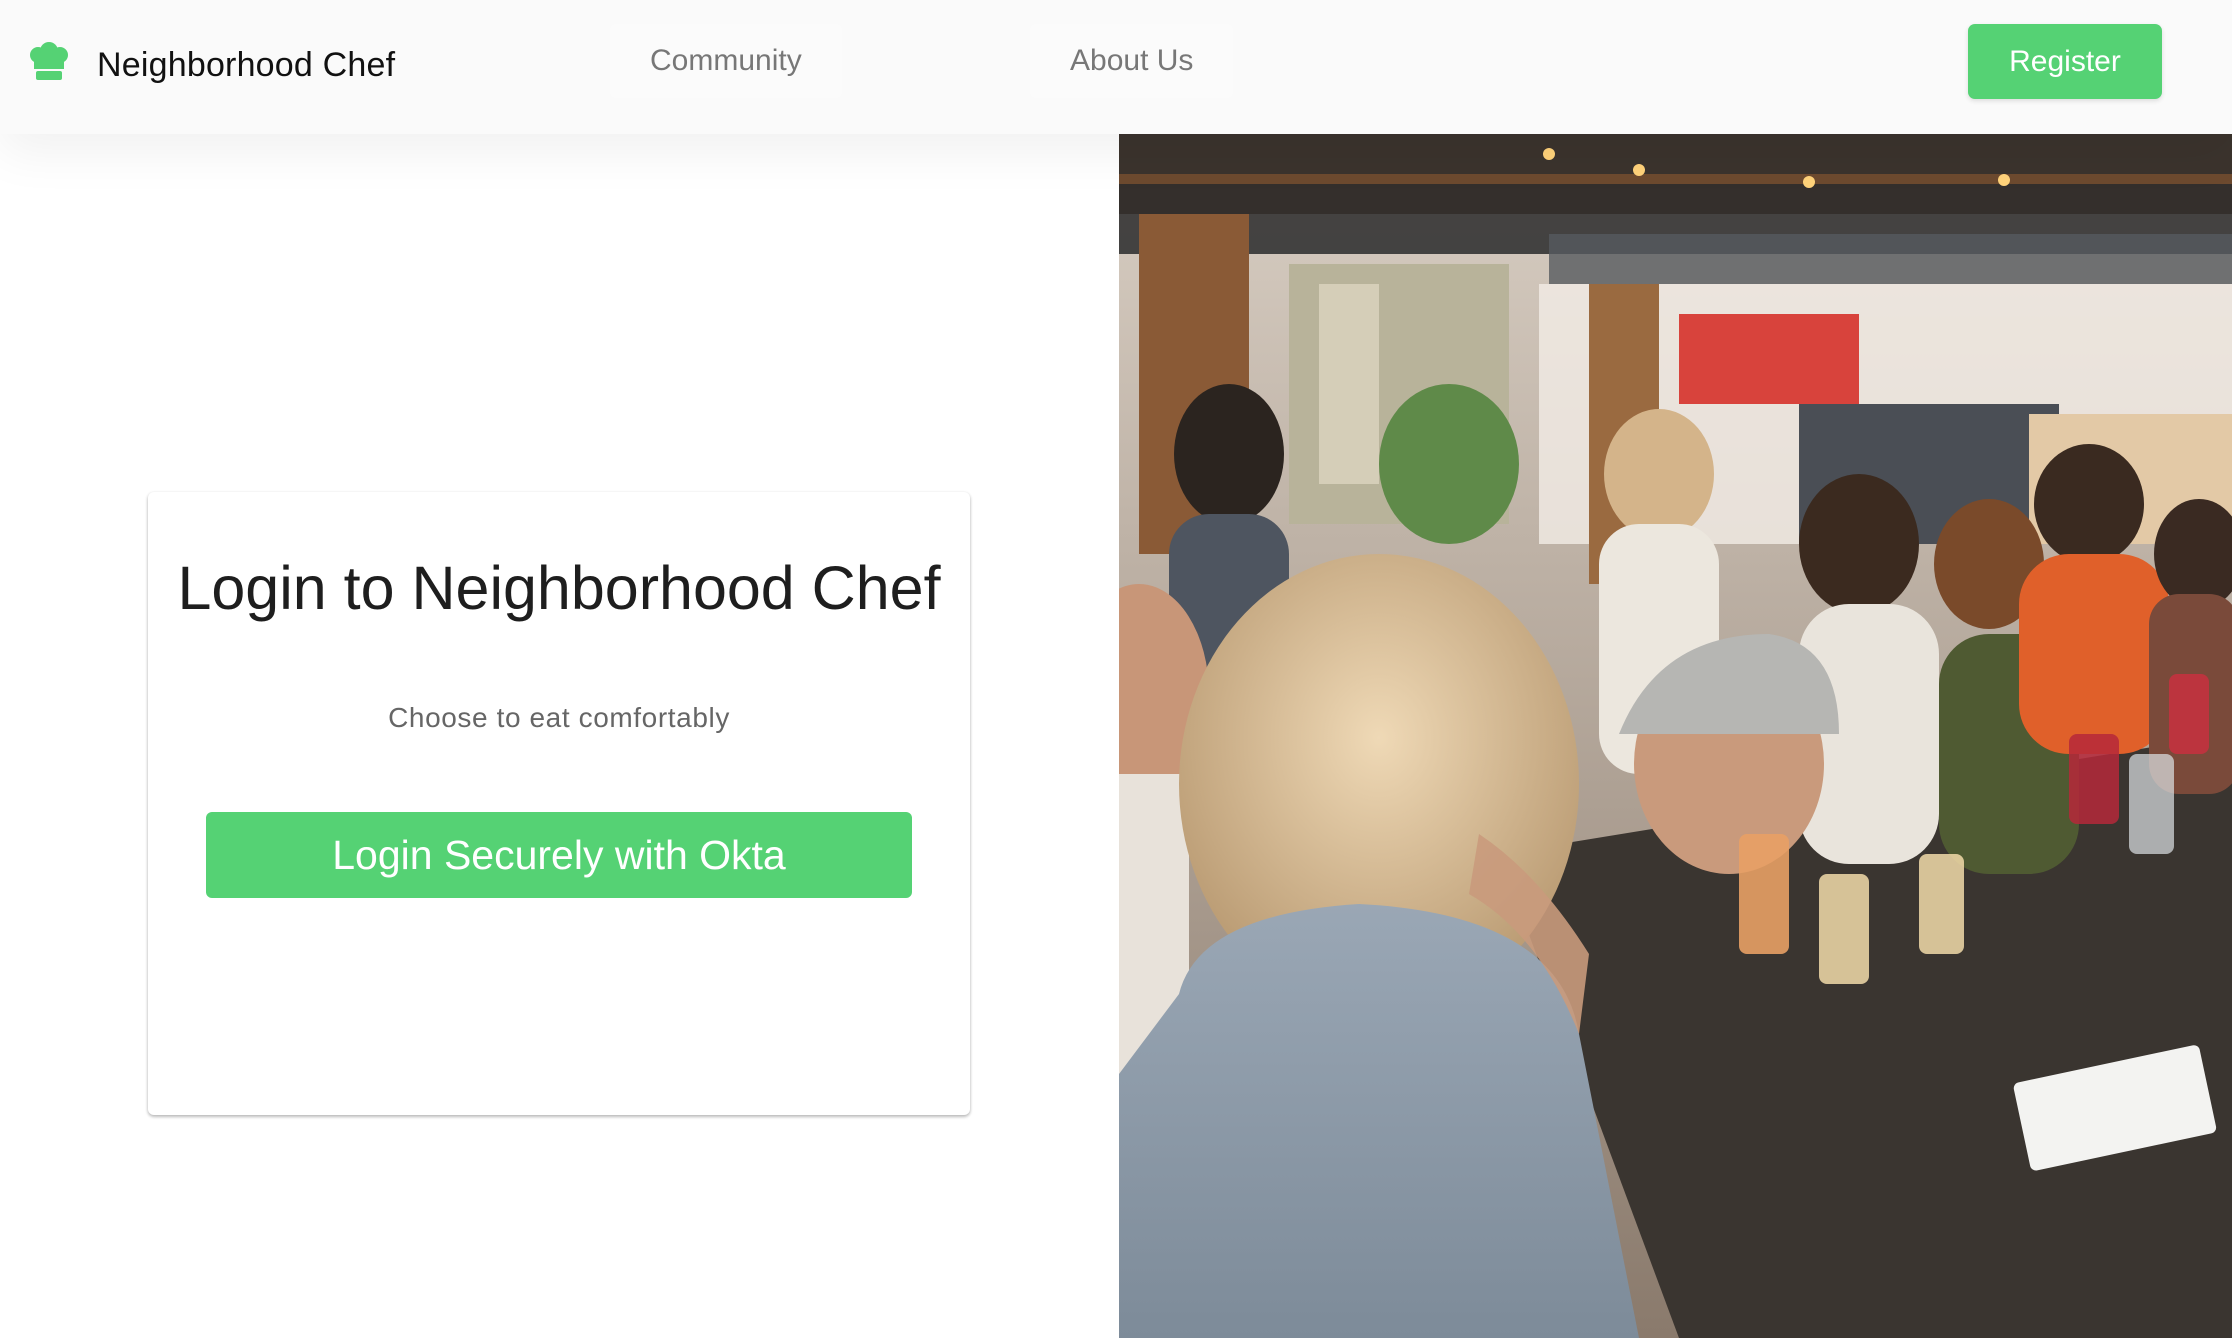 Image resolution: width=2232 pixels, height=1338 pixels. I want to click on brand-name: Neighborhood Chef, so click(246, 65).